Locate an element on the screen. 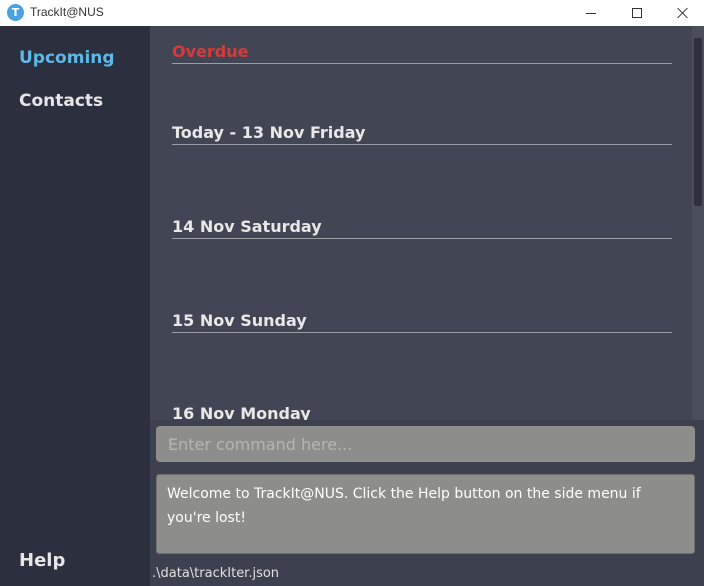 The image size is (704, 586). day-header-overdue: Overdue is located at coordinates (422, 53).